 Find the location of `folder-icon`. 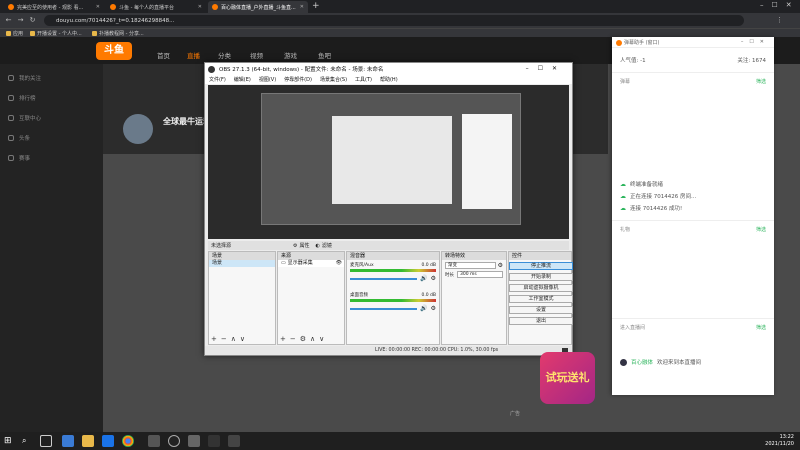

folder-icon is located at coordinates (88, 441).